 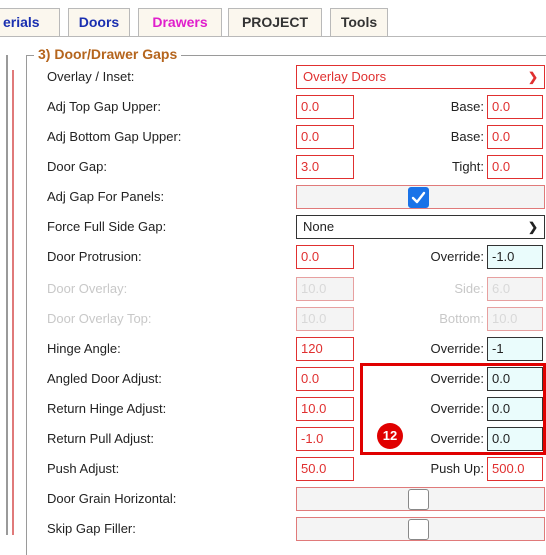 I want to click on hinge-angle-label: Hinge Angle:, so click(x=84, y=348).